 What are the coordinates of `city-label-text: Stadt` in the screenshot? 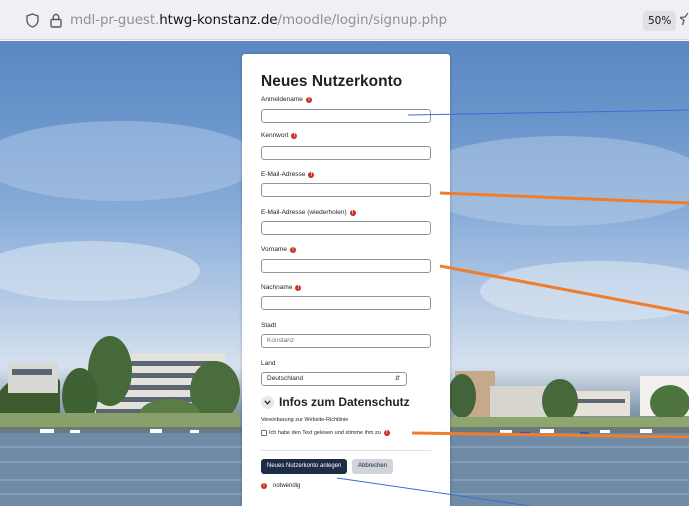 It's located at (269, 325).